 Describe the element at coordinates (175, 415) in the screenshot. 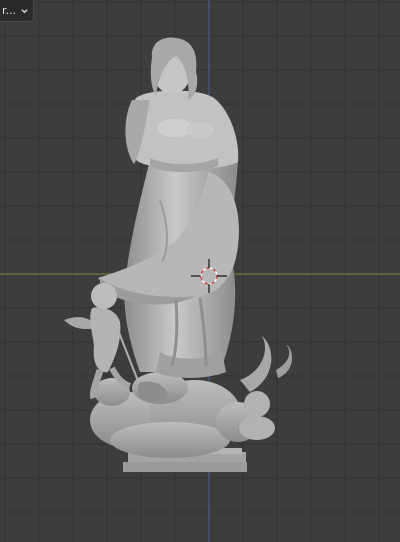

I see `statue-clouds` at that location.